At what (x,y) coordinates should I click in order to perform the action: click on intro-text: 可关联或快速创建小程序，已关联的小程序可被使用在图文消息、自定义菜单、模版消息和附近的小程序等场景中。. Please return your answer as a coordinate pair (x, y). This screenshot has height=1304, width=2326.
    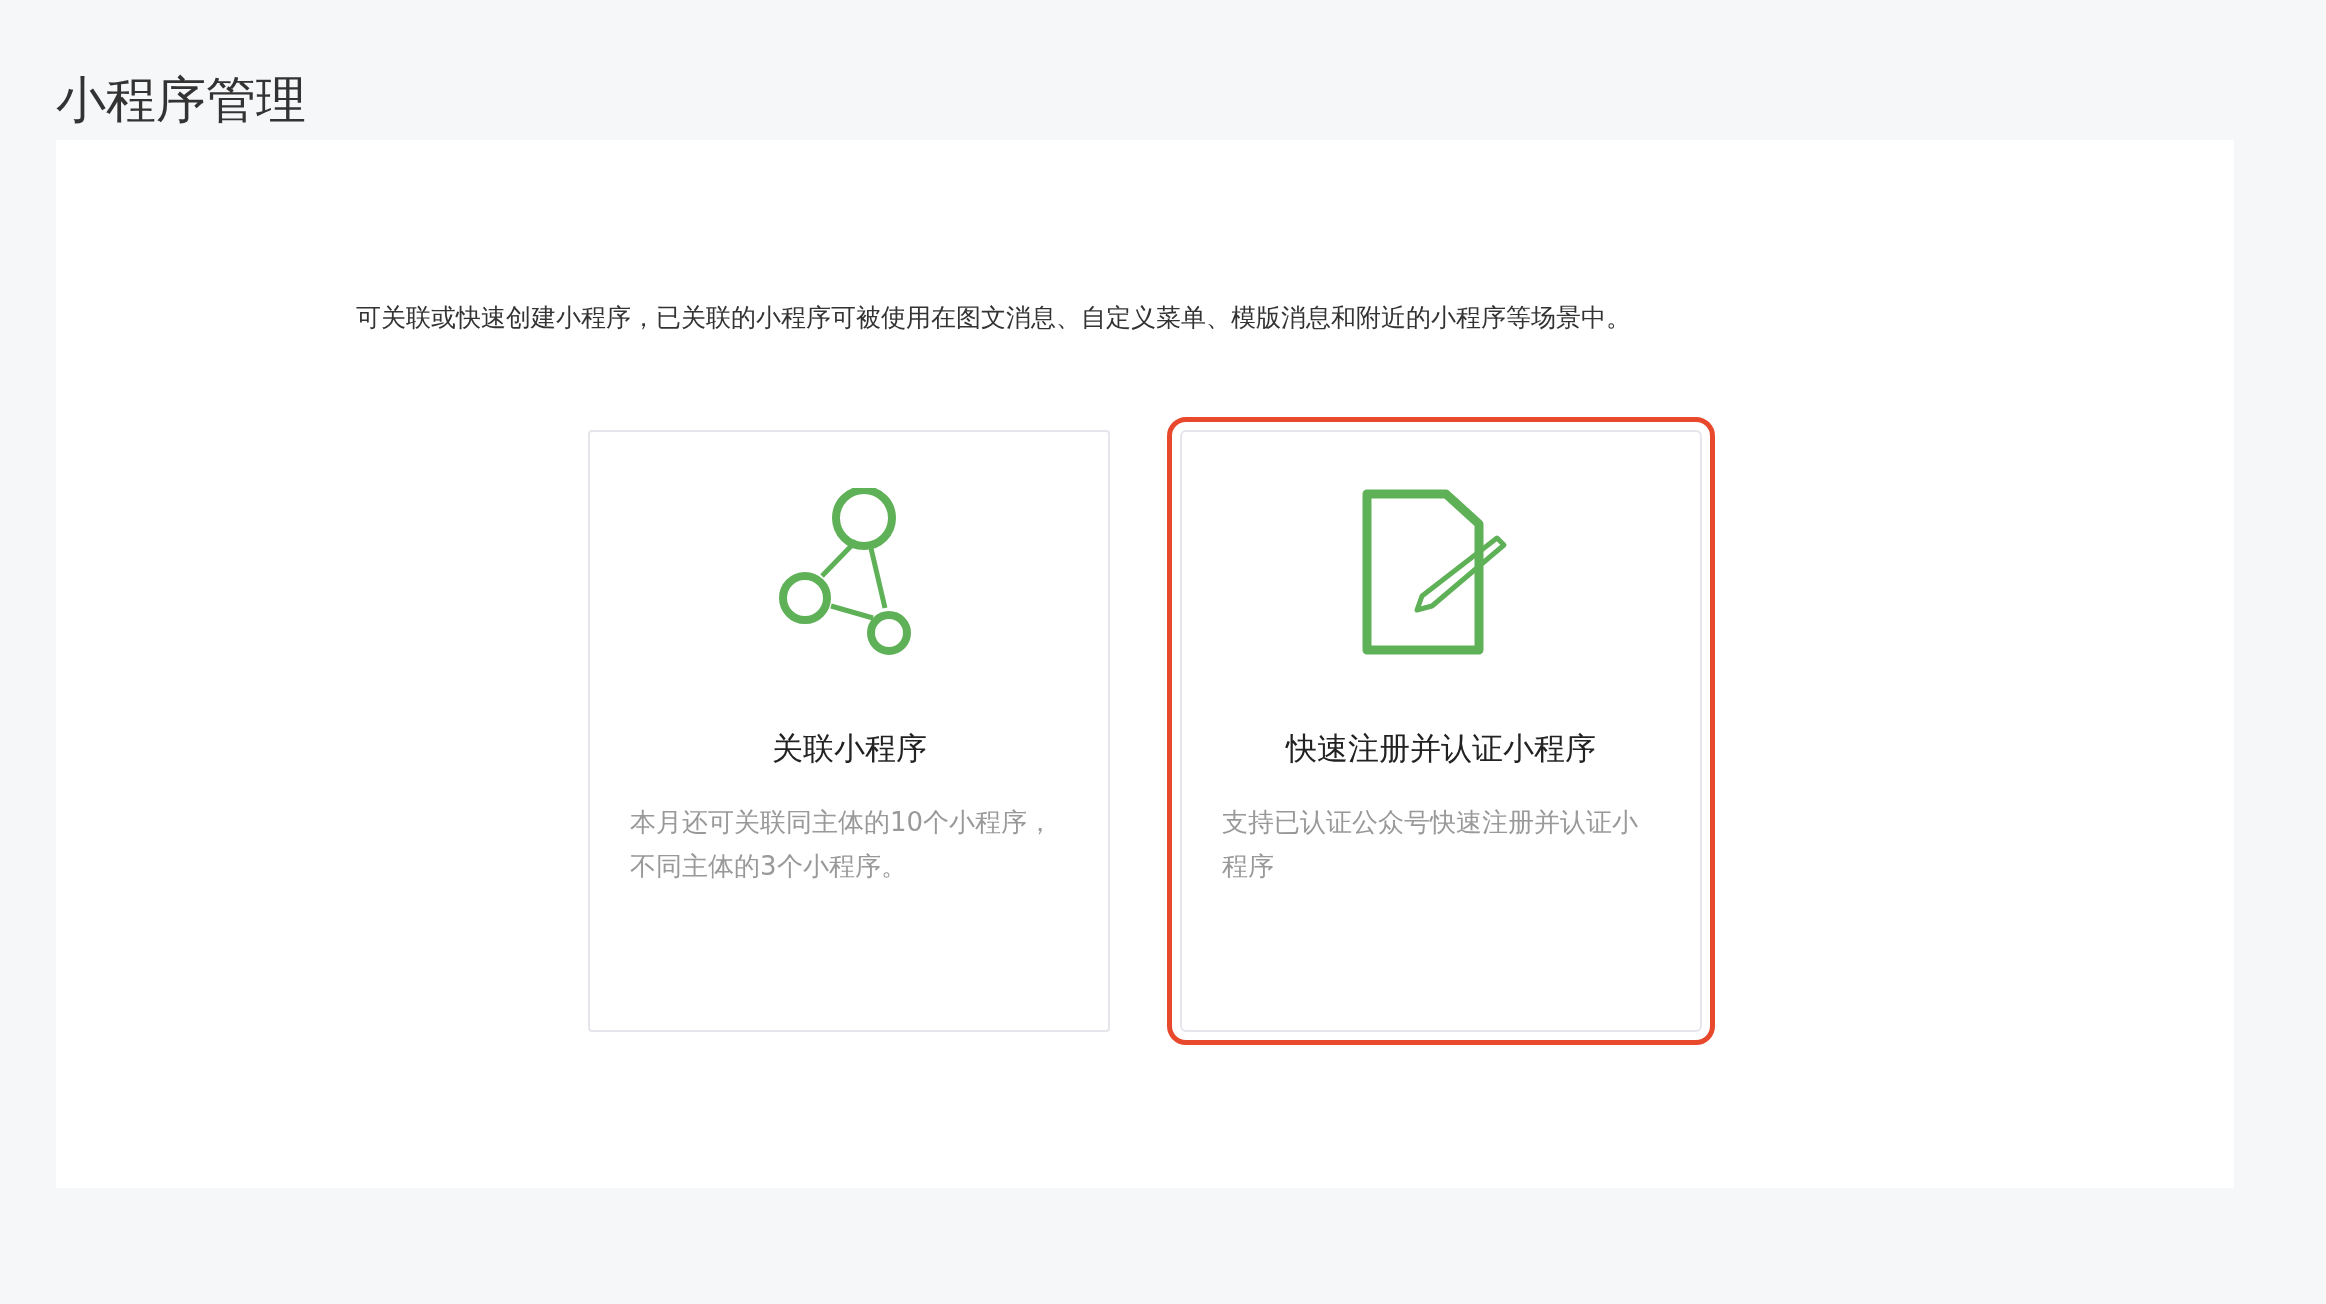
    Looking at the image, I should click on (994, 318).